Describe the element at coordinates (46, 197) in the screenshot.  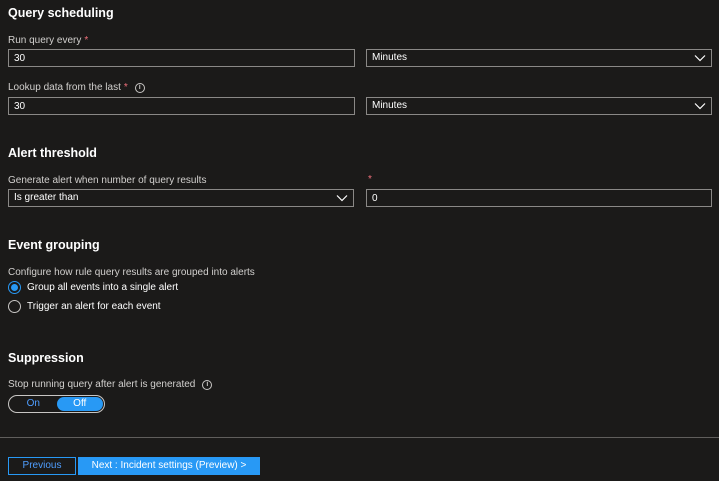
I see `threshold-operator-value: Is greater than` at that location.